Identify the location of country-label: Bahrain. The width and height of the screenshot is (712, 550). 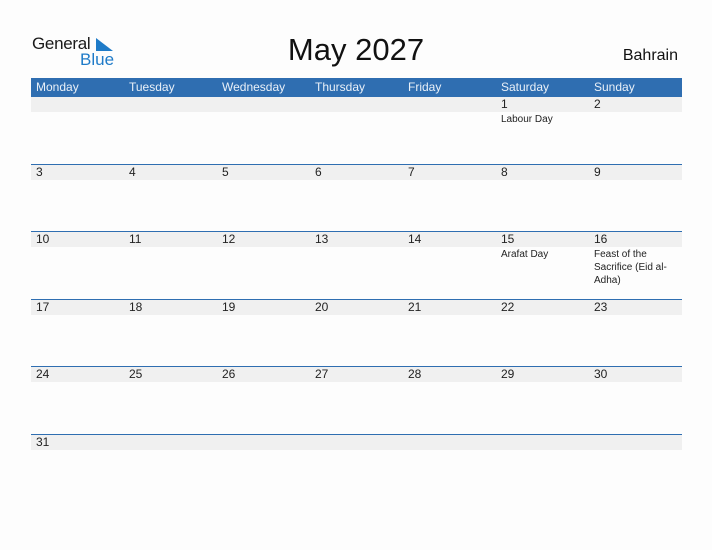
(650, 55).